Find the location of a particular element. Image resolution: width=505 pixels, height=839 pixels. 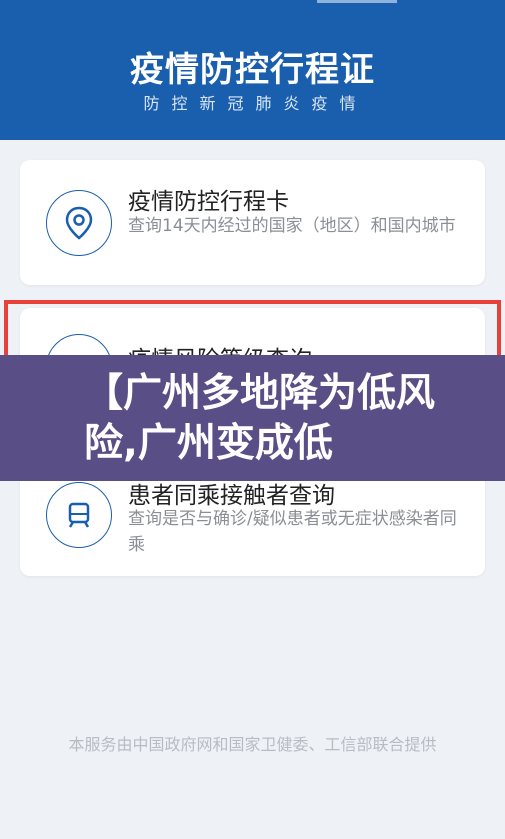

card-itinerary: 疫情防控行程卡 查询14天内经过的国家（地区）和国内城市 is located at coordinates (252, 222).